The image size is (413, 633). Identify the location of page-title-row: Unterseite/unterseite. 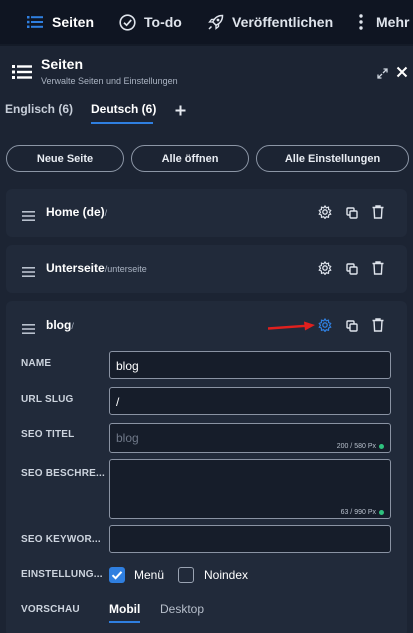
(96, 268).